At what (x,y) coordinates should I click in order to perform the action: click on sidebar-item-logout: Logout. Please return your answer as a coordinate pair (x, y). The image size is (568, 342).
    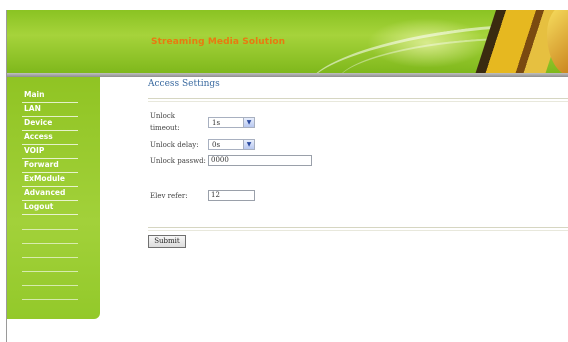
    Looking at the image, I should click on (50, 208).